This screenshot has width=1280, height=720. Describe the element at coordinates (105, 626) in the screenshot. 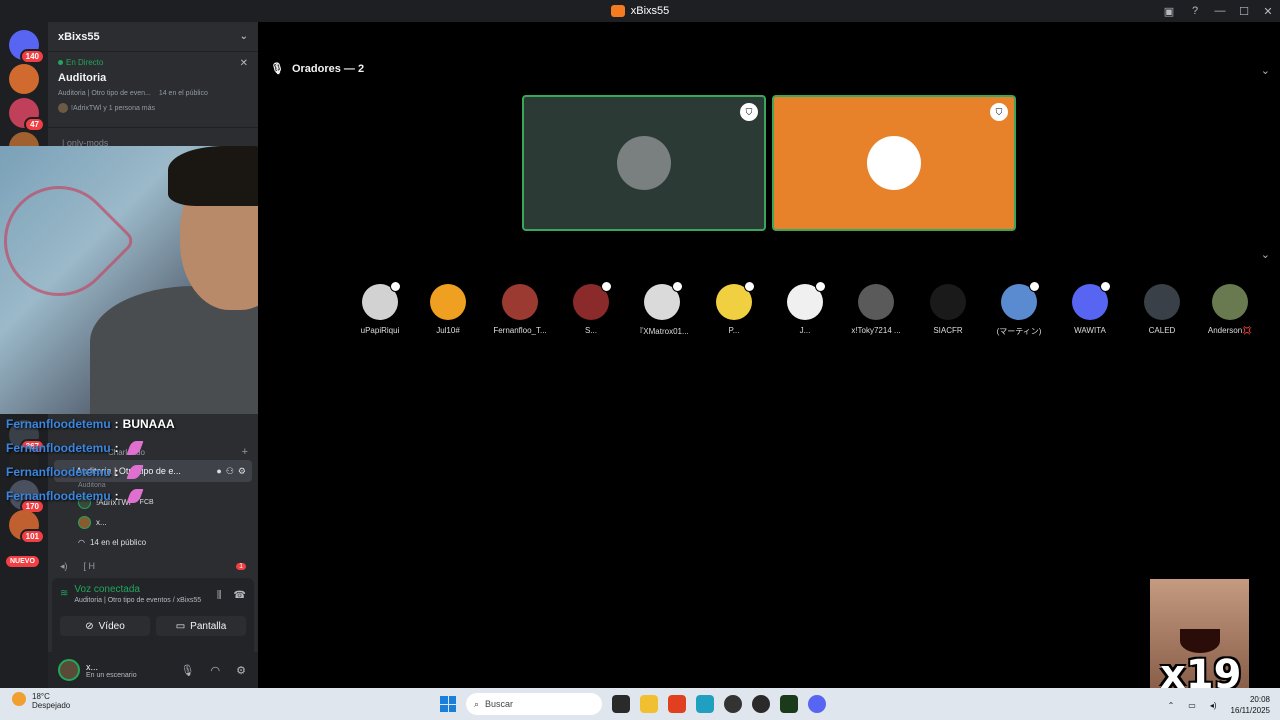

I see `video-button: ⊘ Vídeo` at that location.